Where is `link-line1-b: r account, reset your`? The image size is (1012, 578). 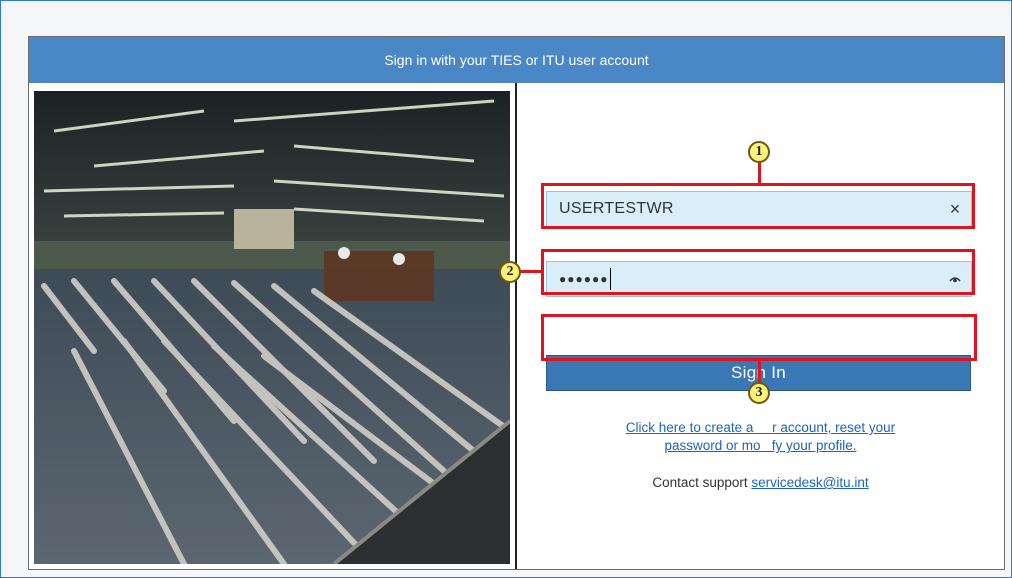
link-line1-b: r account, reset your is located at coordinates (834, 427).